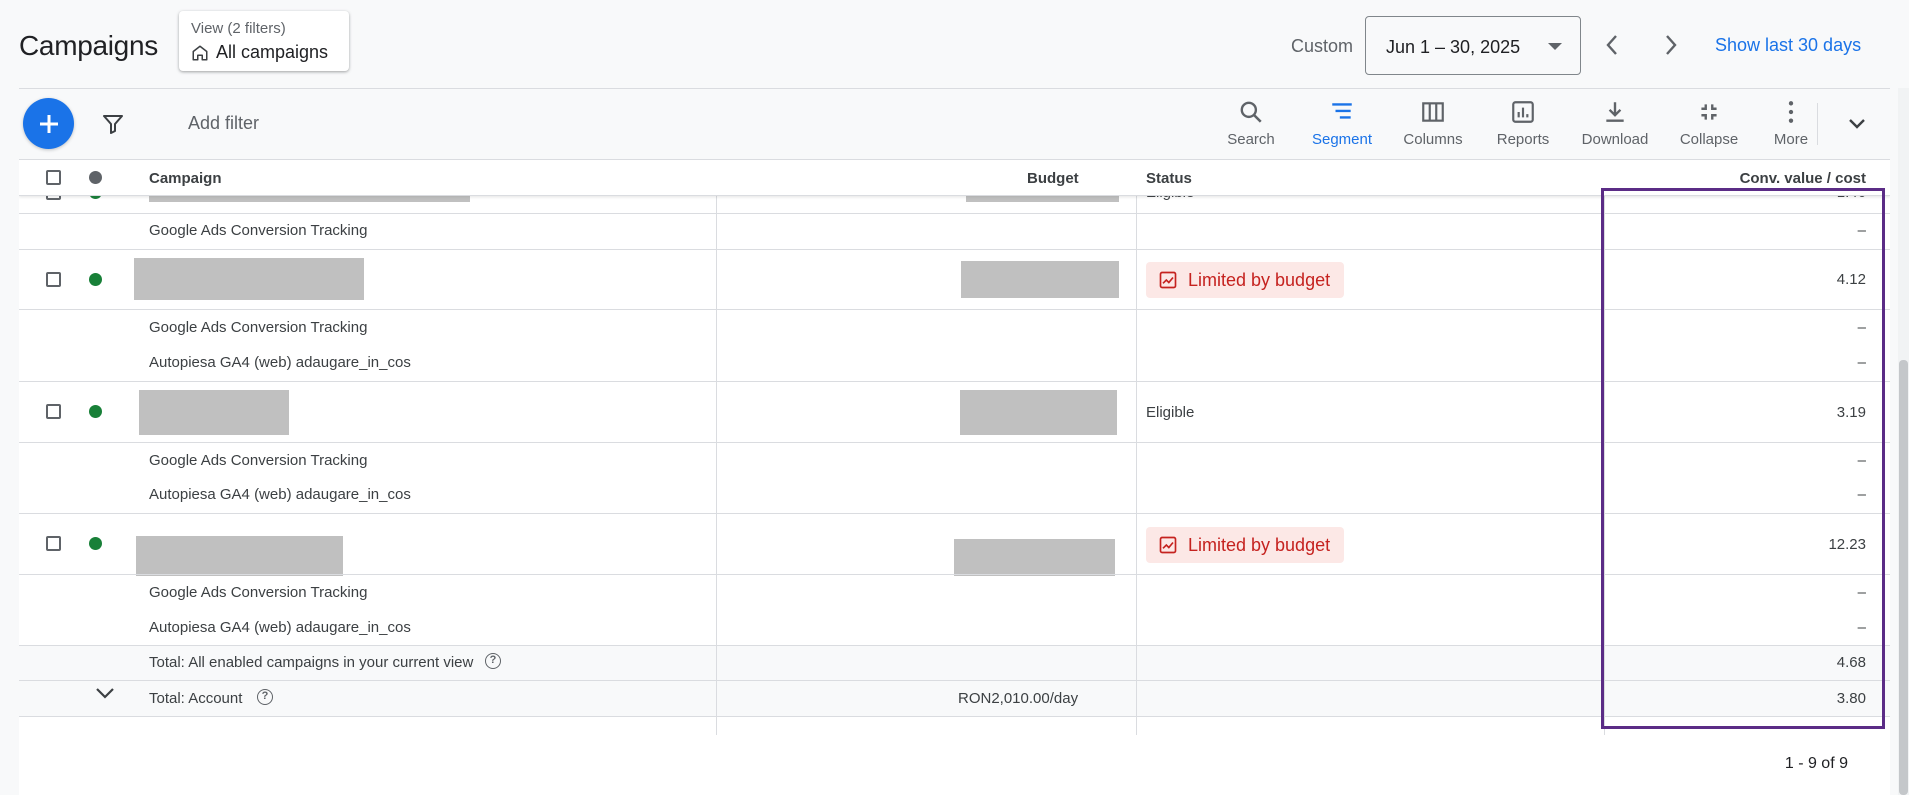  Describe the element at coordinates (1851, 698) in the screenshot. I see `conv-value-cost-cell: 3.80` at that location.